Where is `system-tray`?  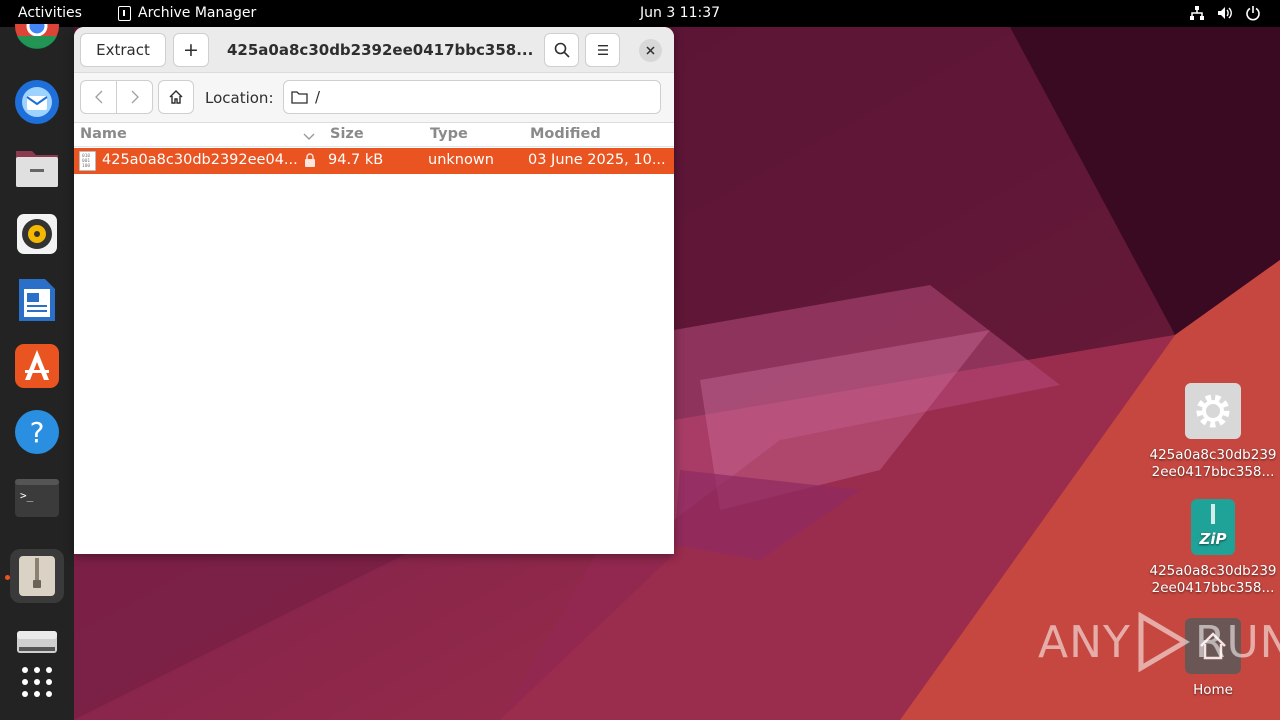
system-tray is located at coordinates (1225, 13).